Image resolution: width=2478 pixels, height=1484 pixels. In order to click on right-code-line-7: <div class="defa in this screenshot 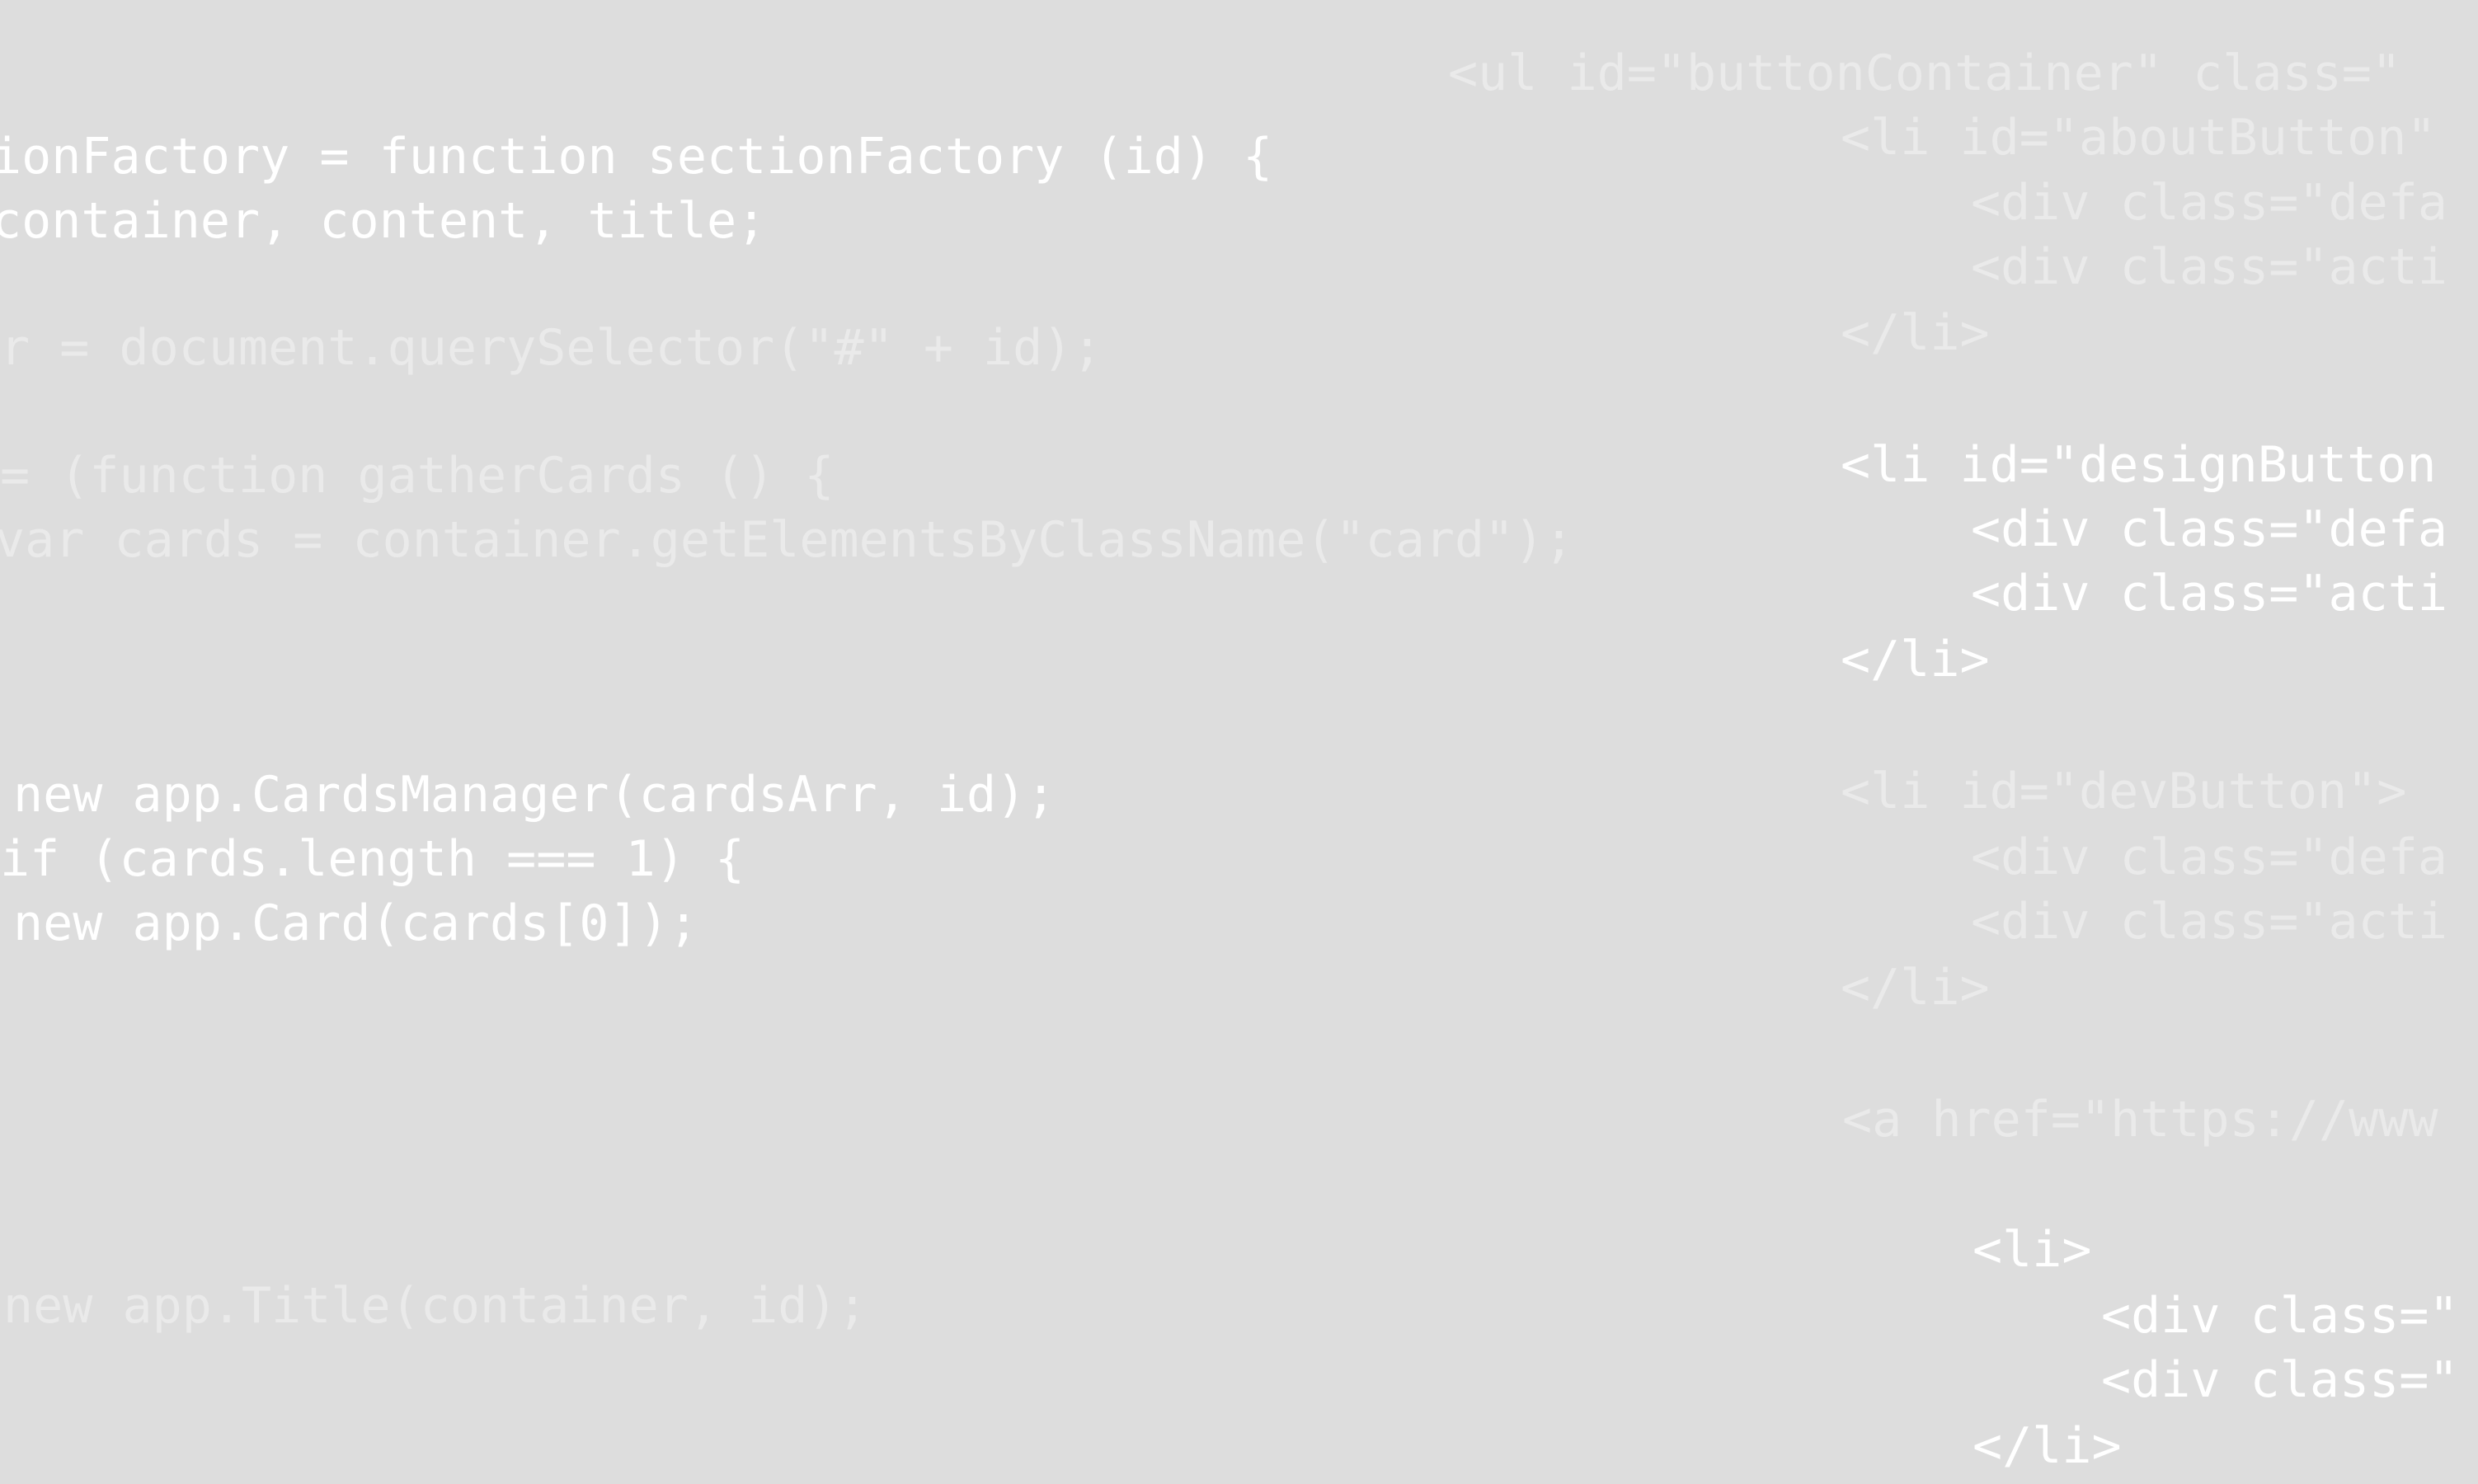, I will do `click(2209, 529)`.